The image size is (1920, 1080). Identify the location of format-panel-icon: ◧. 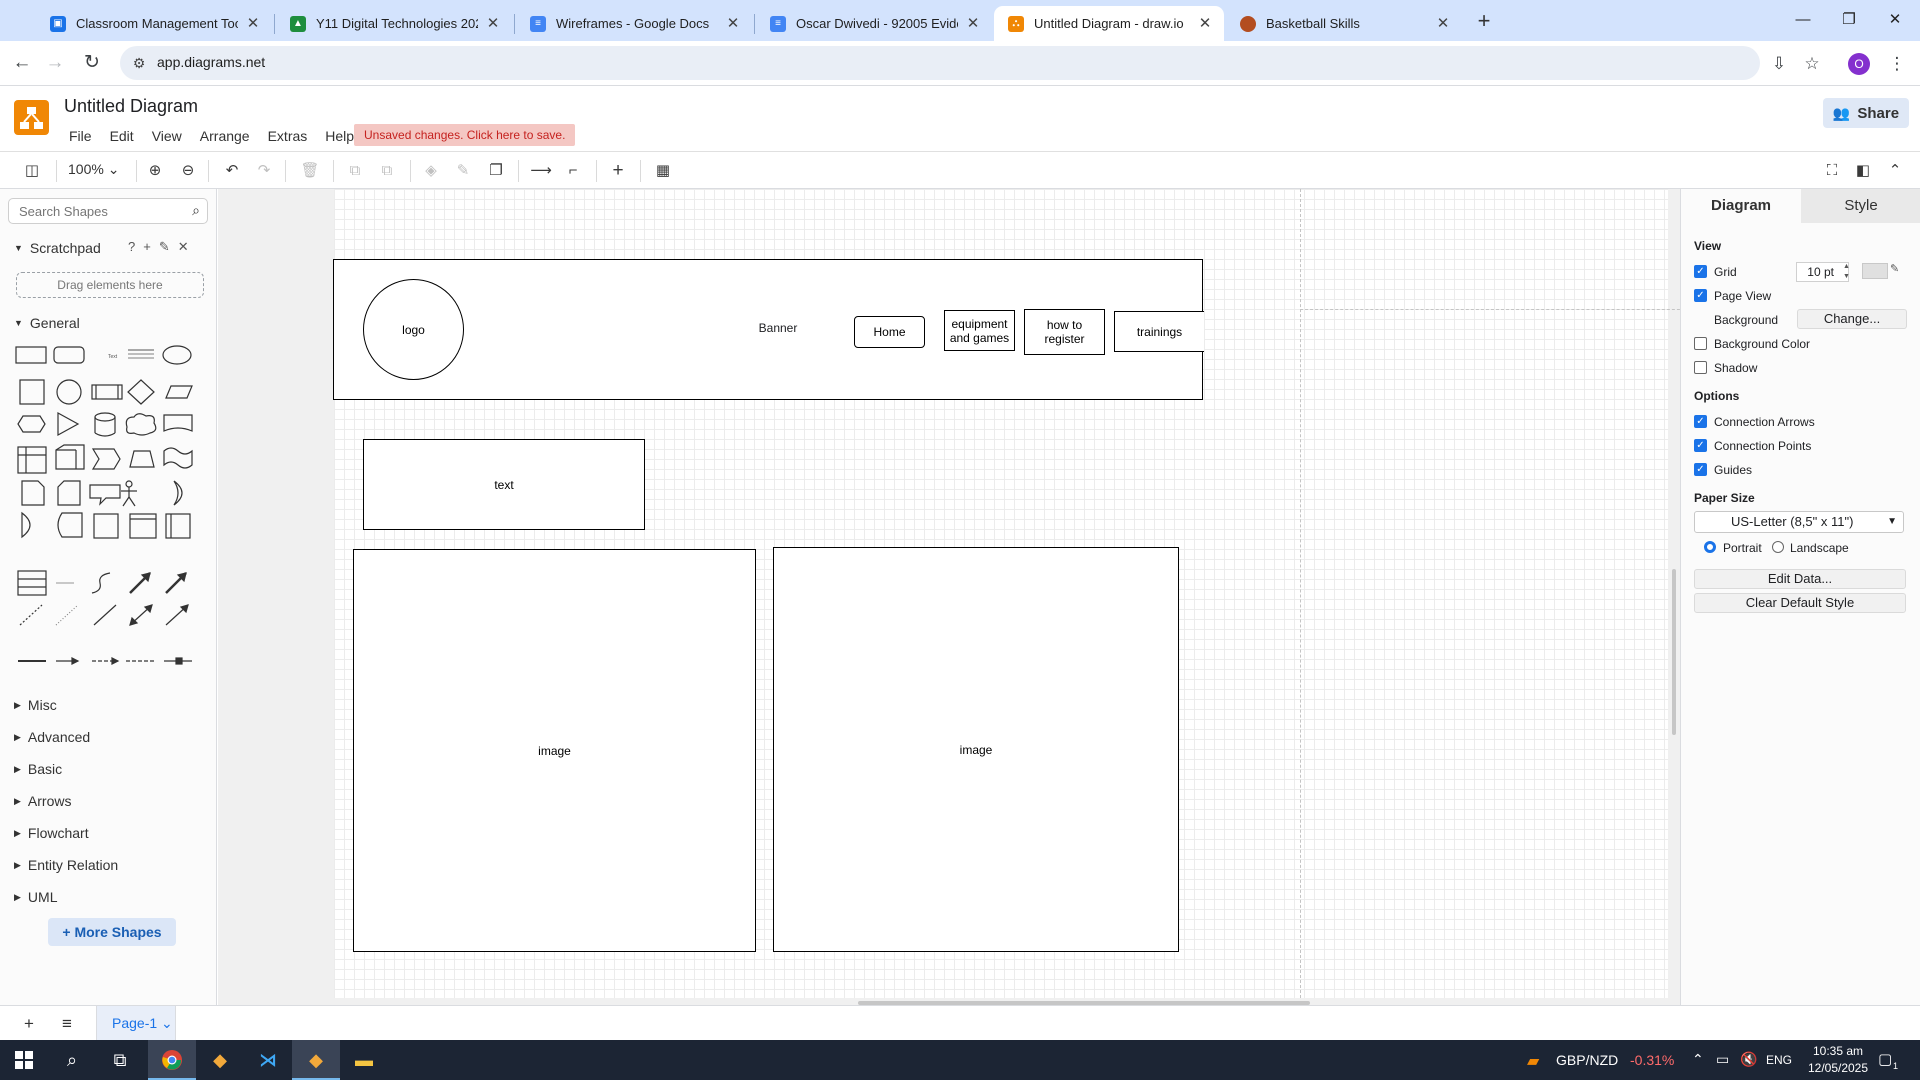
(1863, 171).